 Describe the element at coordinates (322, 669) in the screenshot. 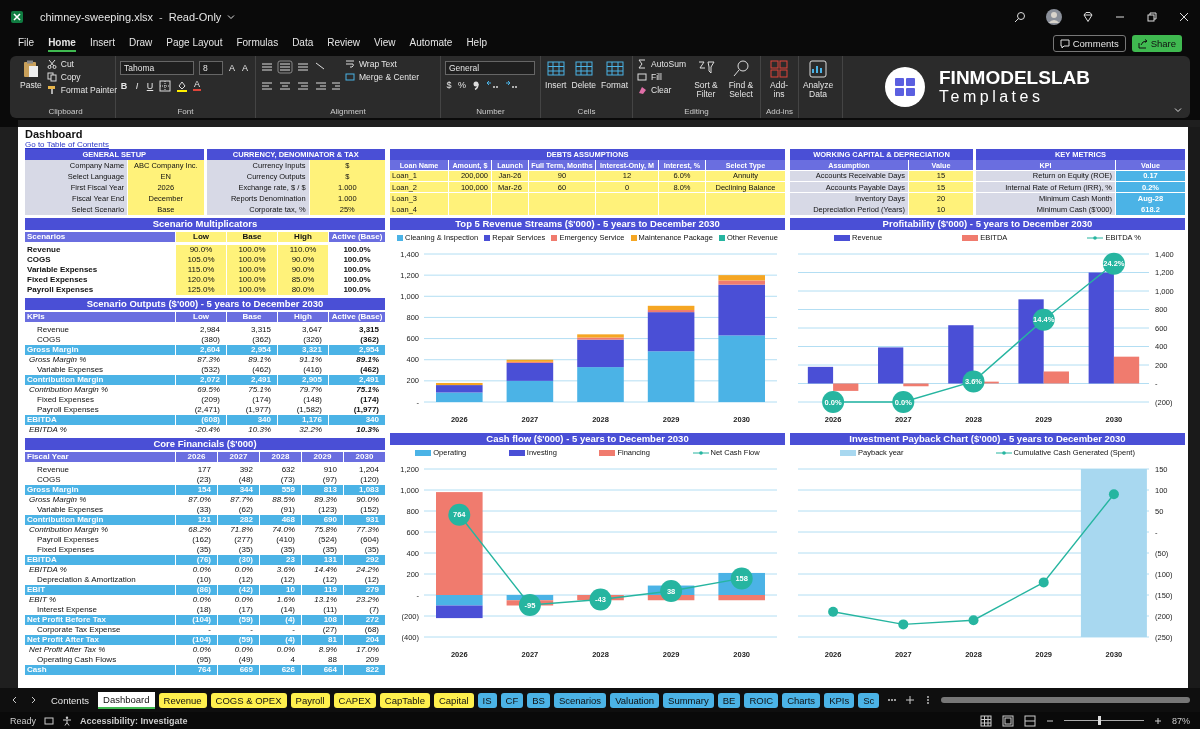

I see `table-cell: 664` at that location.